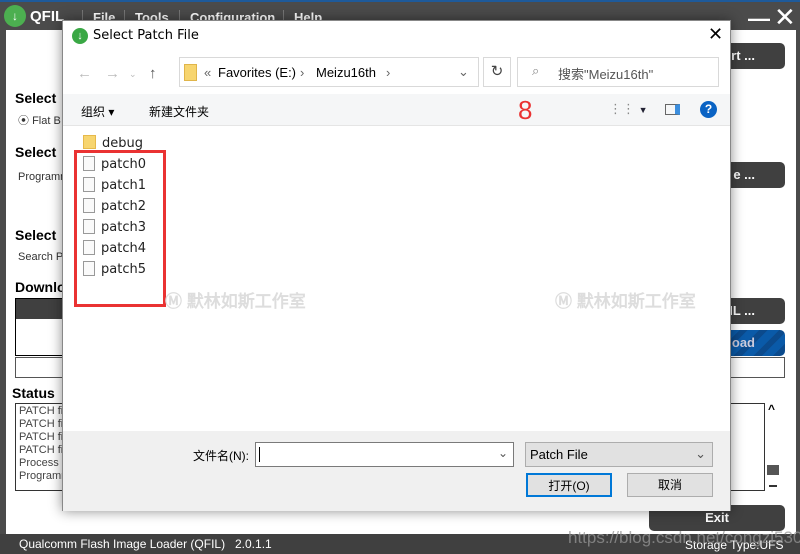 Image resolution: width=800 pixels, height=554 pixels. I want to click on version: 2.0.1.1, so click(253, 544).